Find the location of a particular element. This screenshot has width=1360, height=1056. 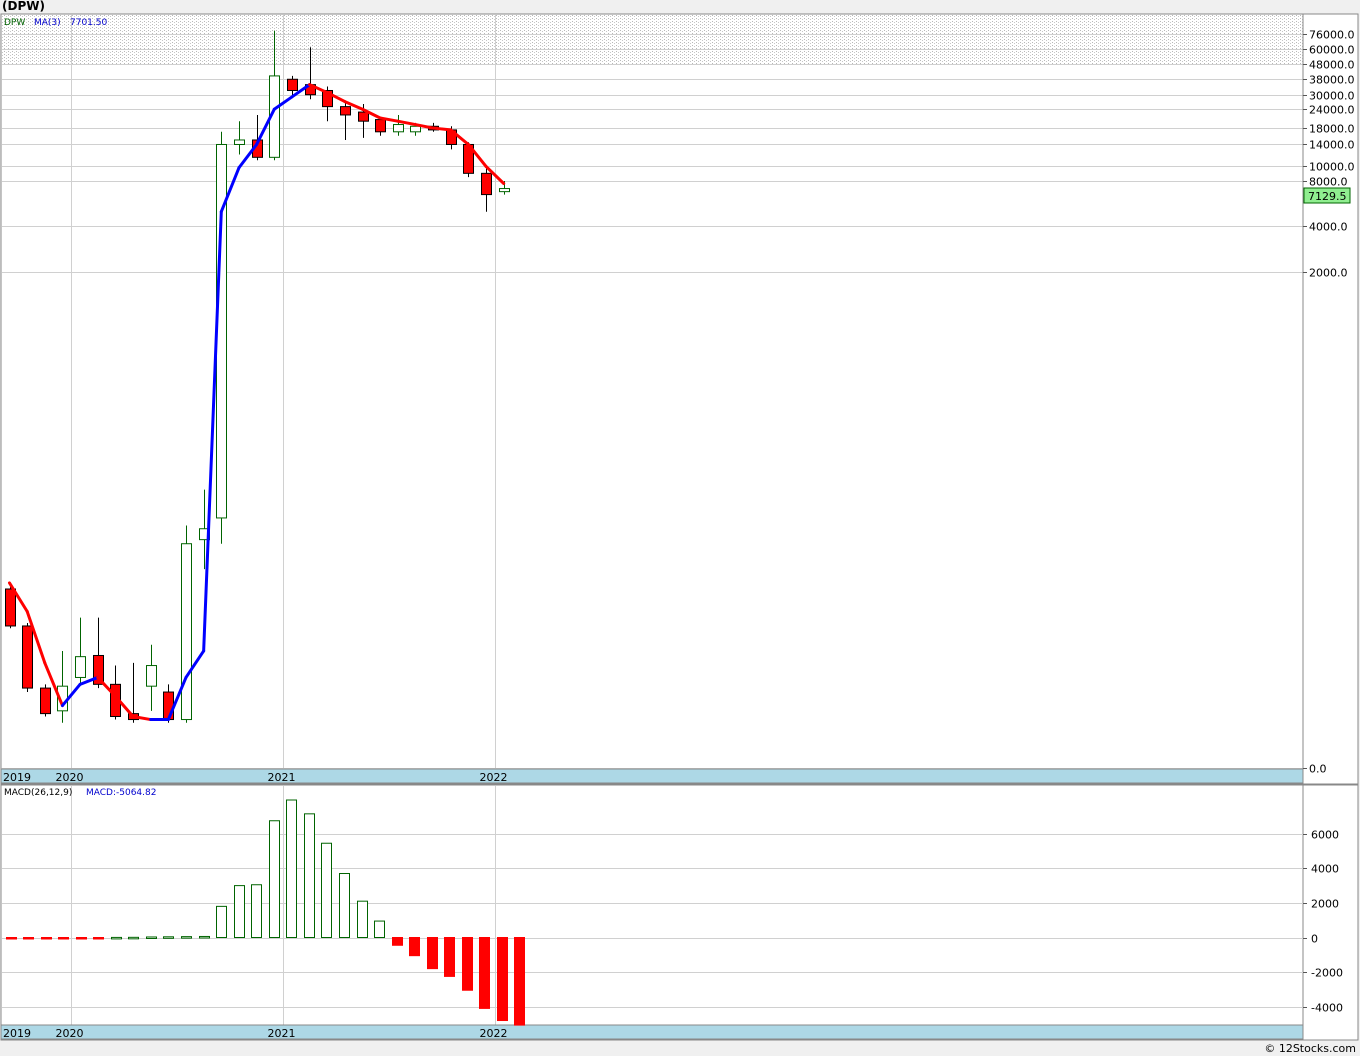

price-y-tick-label: 2000.0 is located at coordinates (1328, 273).